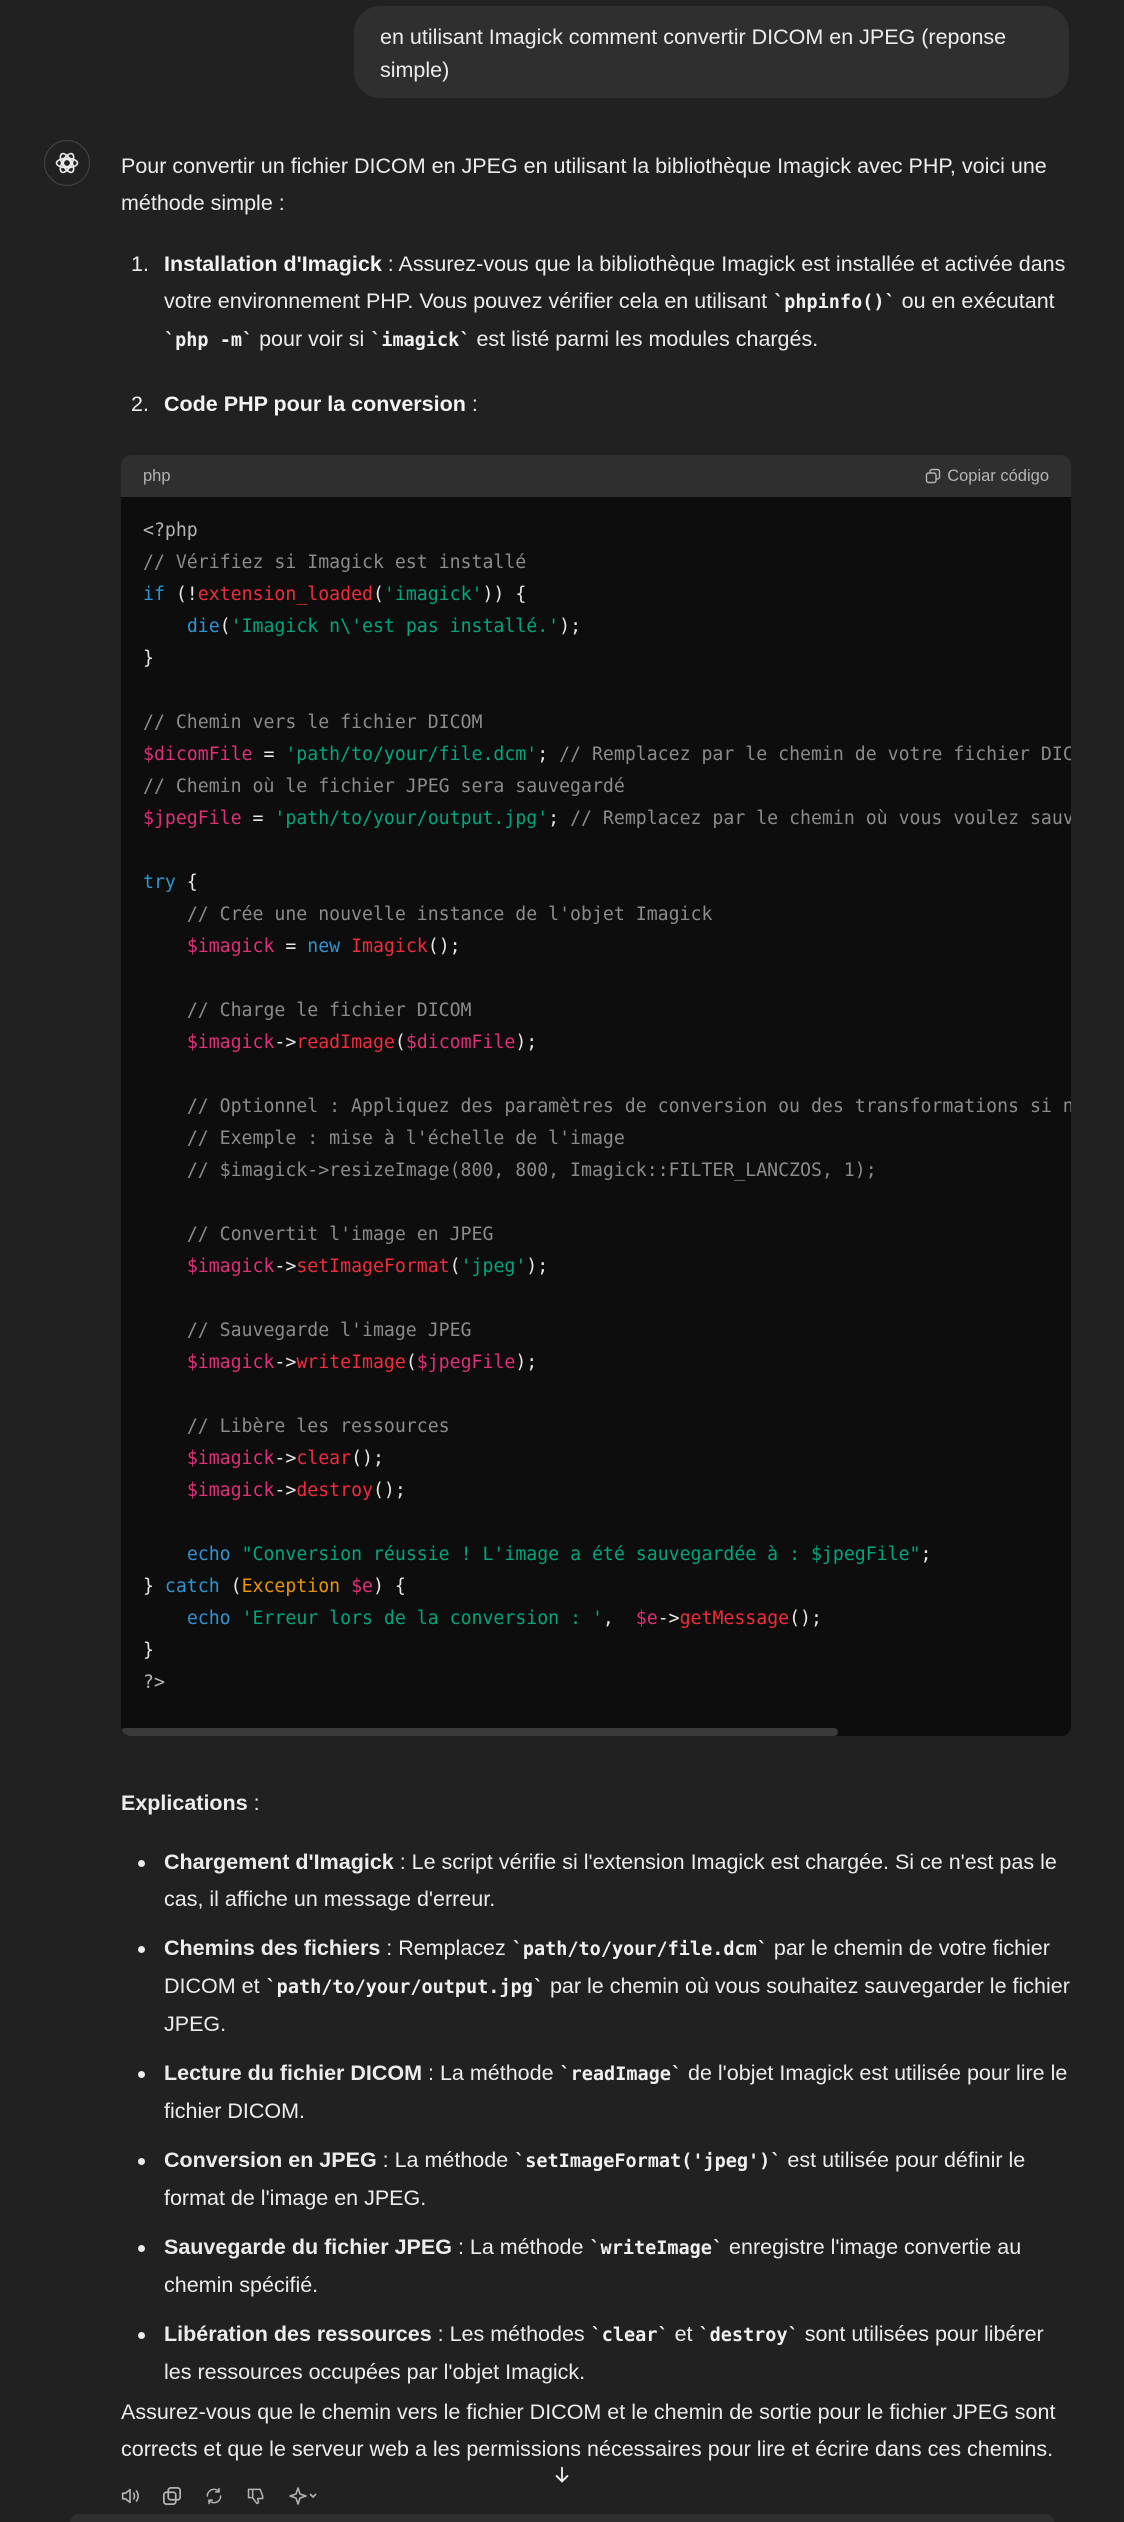 This screenshot has height=2522, width=1124. I want to click on code-token: <?php, so click(170, 530).